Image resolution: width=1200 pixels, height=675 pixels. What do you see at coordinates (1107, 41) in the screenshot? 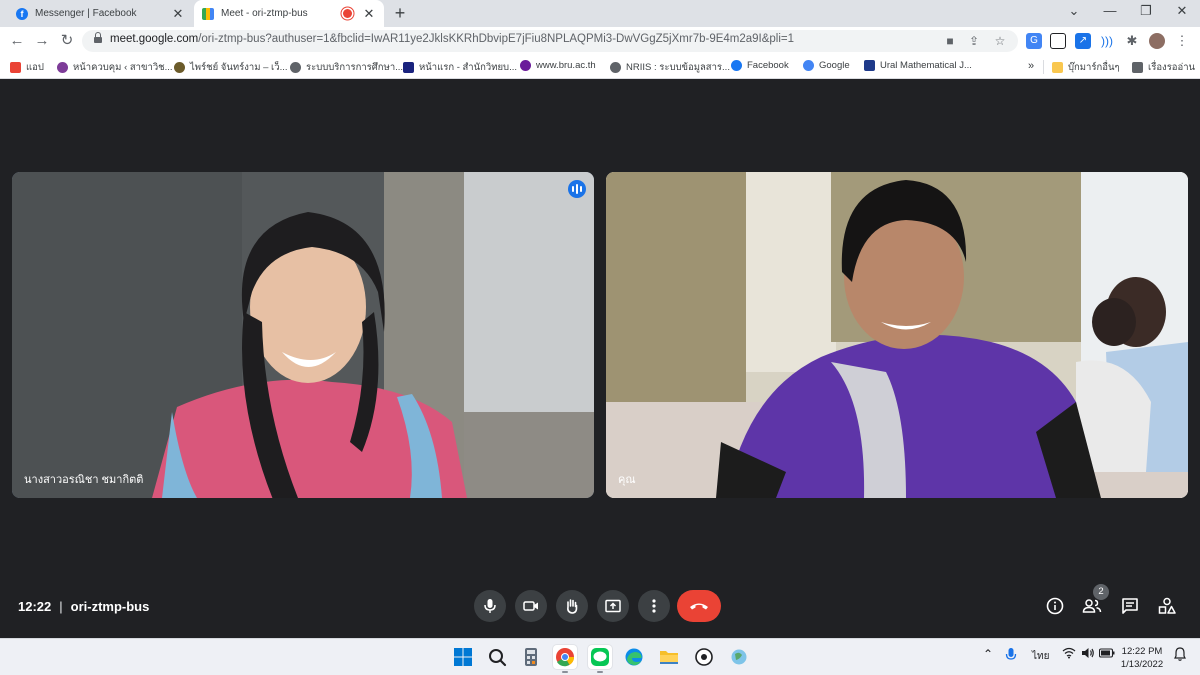
I see `read-aloud-icon: )))` at bounding box center [1107, 41].